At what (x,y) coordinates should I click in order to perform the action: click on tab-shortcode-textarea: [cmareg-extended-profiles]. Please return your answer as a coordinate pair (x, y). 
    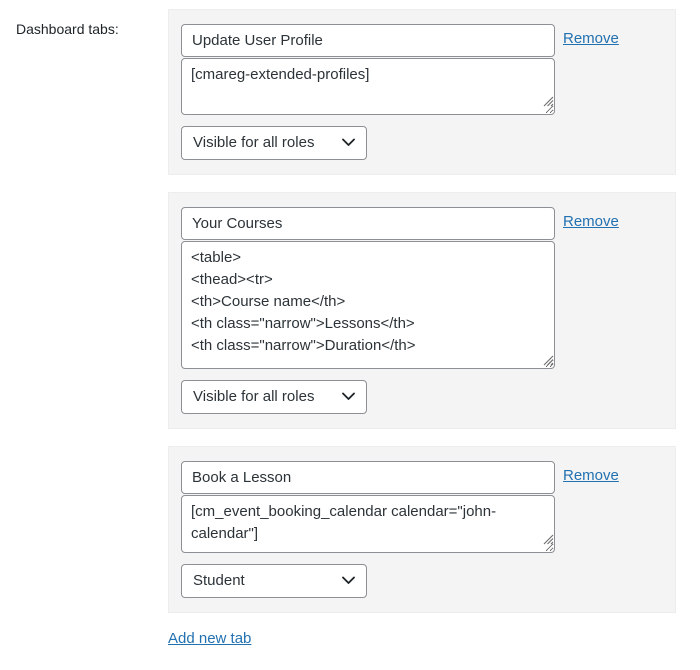
    Looking at the image, I should click on (368, 86).